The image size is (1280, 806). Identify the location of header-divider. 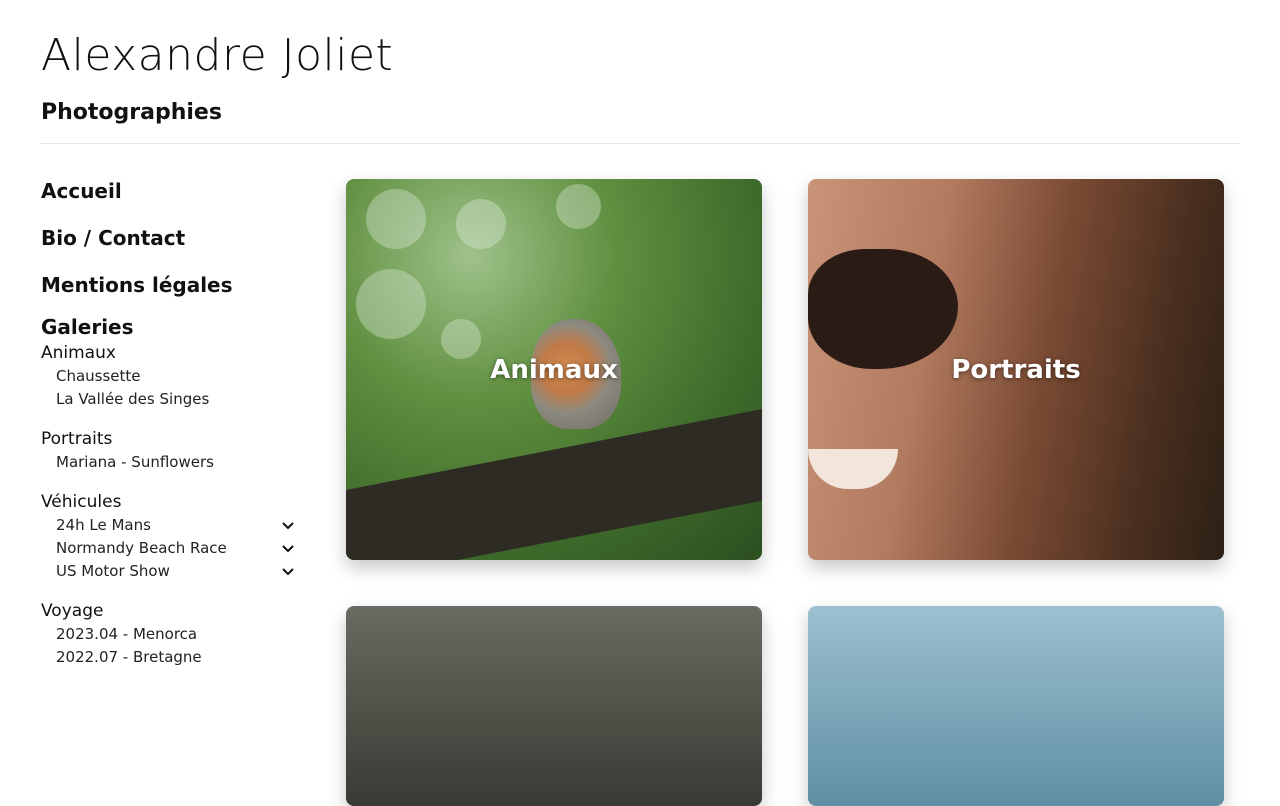
(640, 143).